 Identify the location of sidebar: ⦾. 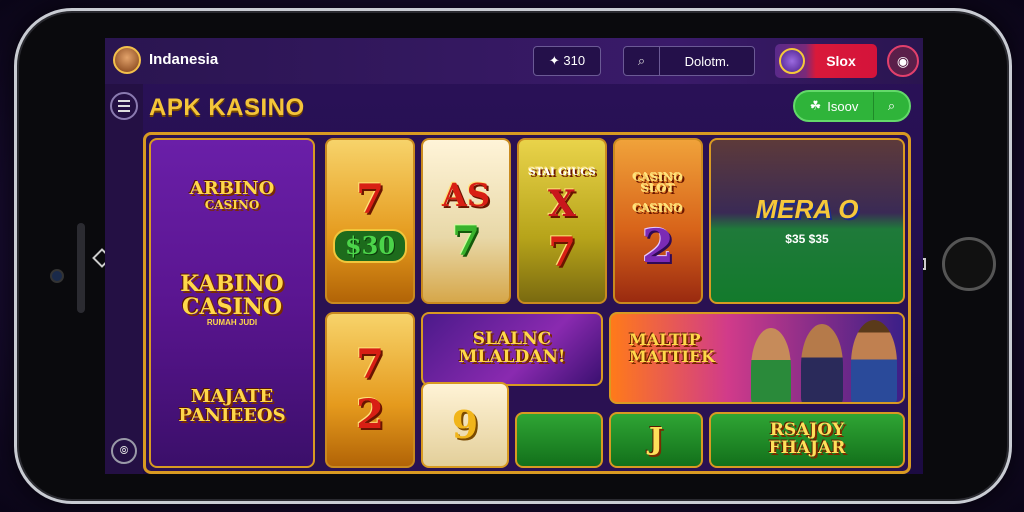
(124, 279).